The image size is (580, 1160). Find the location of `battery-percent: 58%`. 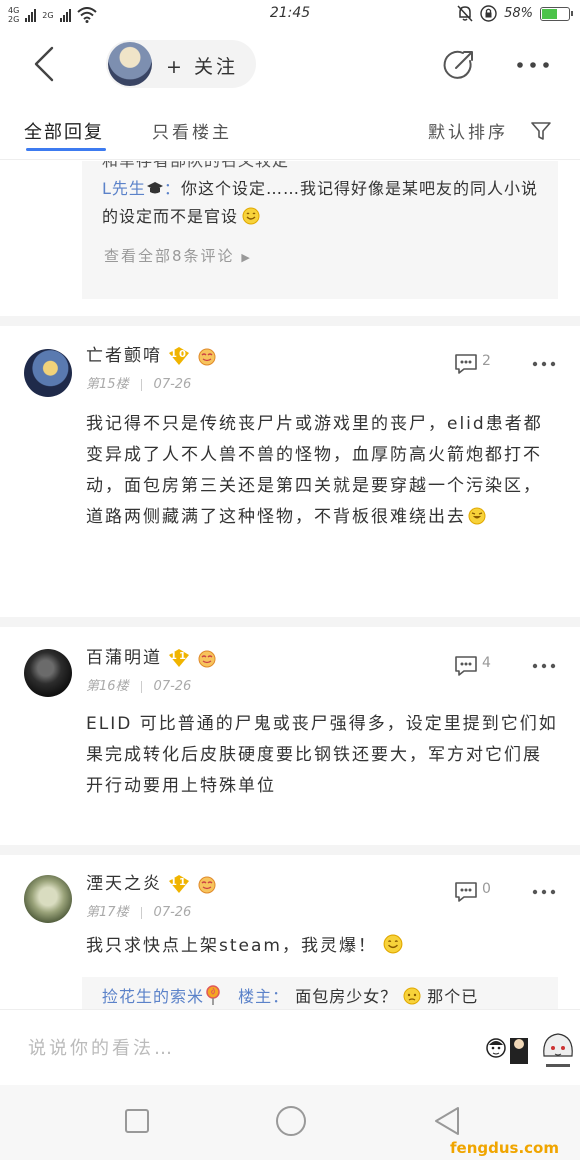

battery-percent: 58% is located at coordinates (518, 13).